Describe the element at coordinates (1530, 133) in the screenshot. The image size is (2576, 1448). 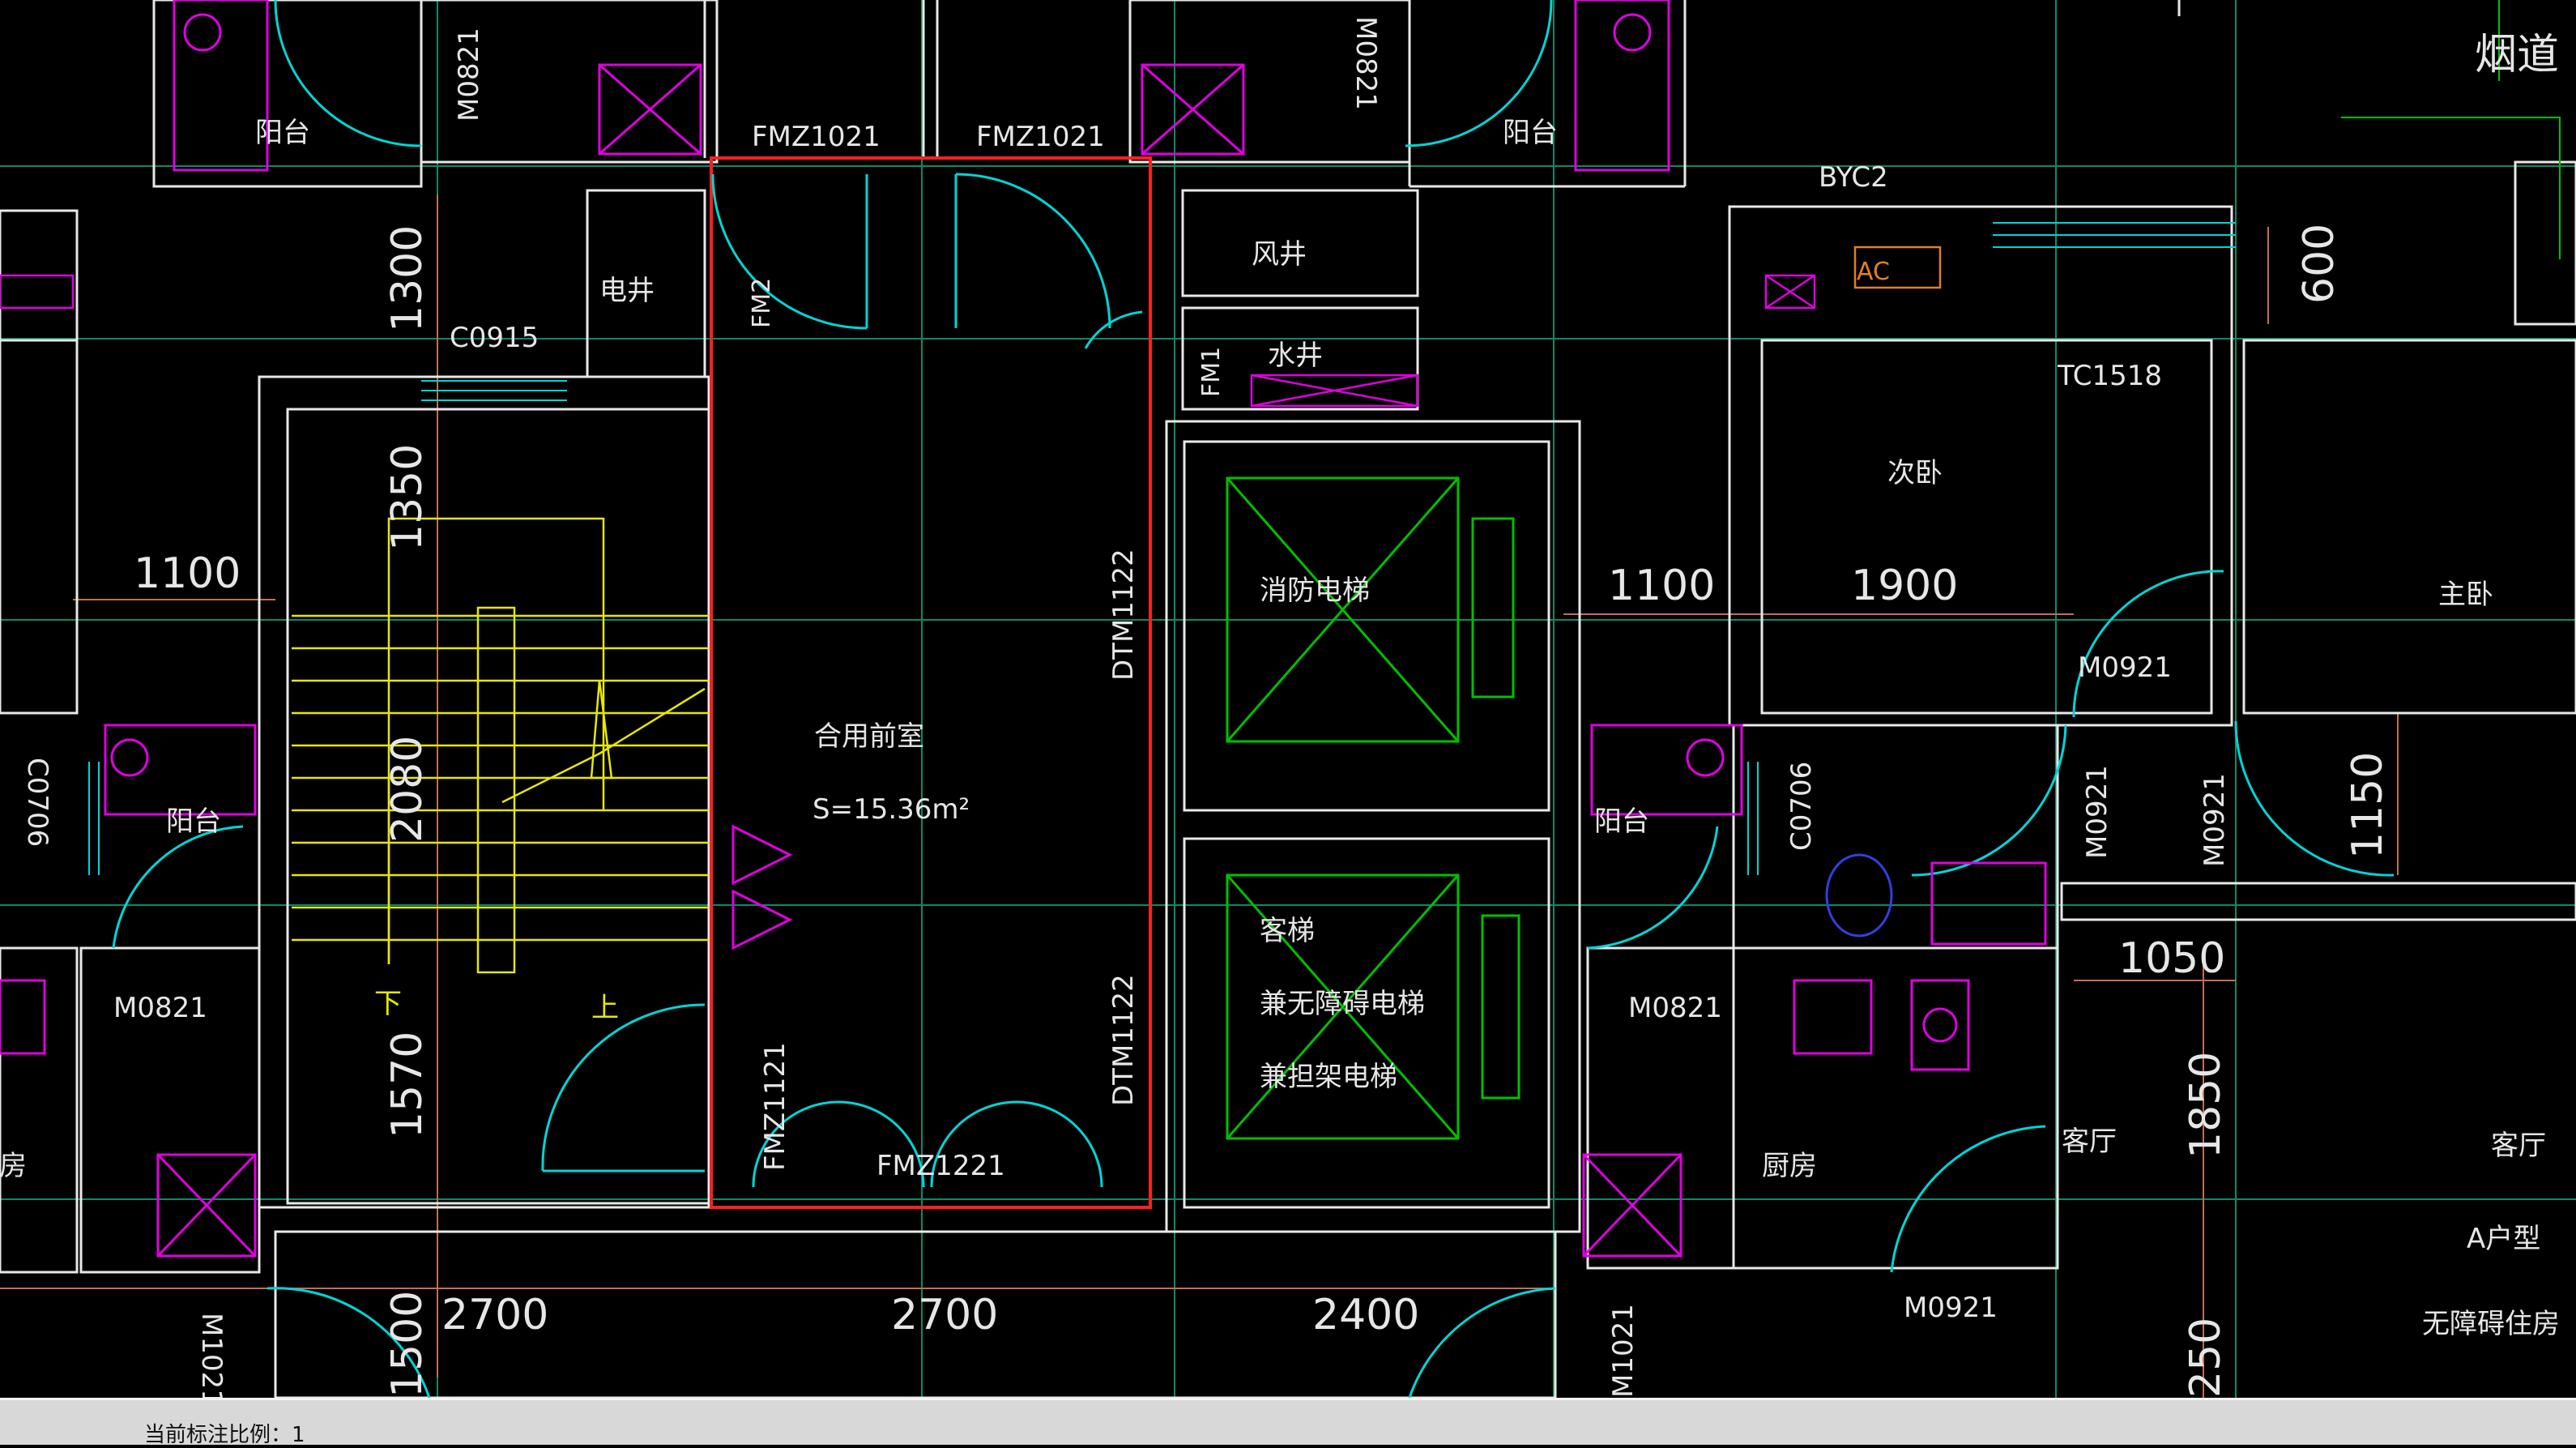
I see `label-balcony-top-right: 阳台` at that location.